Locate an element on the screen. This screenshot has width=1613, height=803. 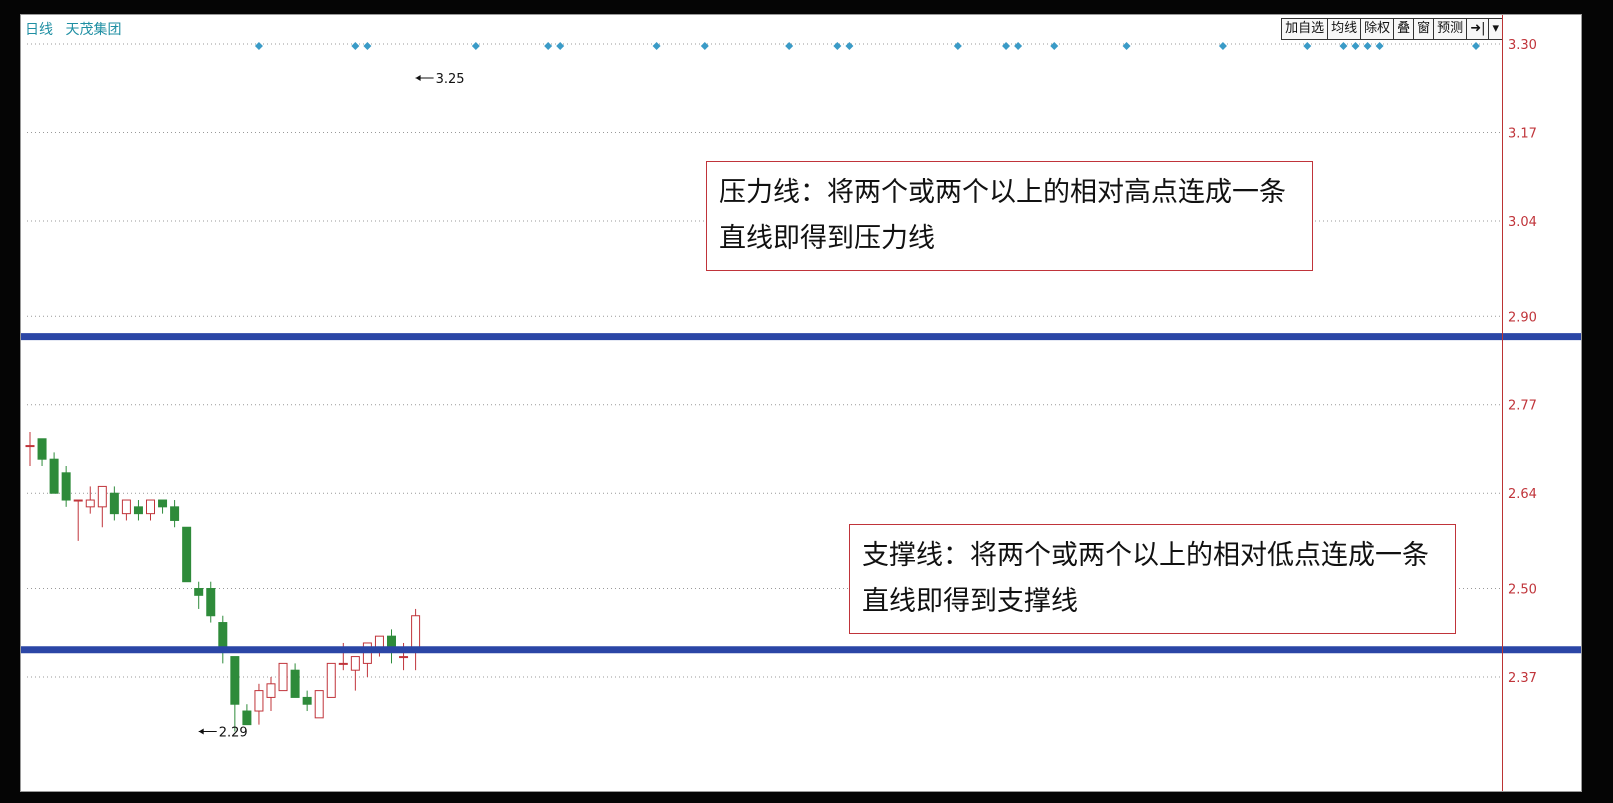
chart-toolbar: 加自选 均线 除权 叠 窗 预测 ➜| ▾ is located at coordinates (1392, 29).